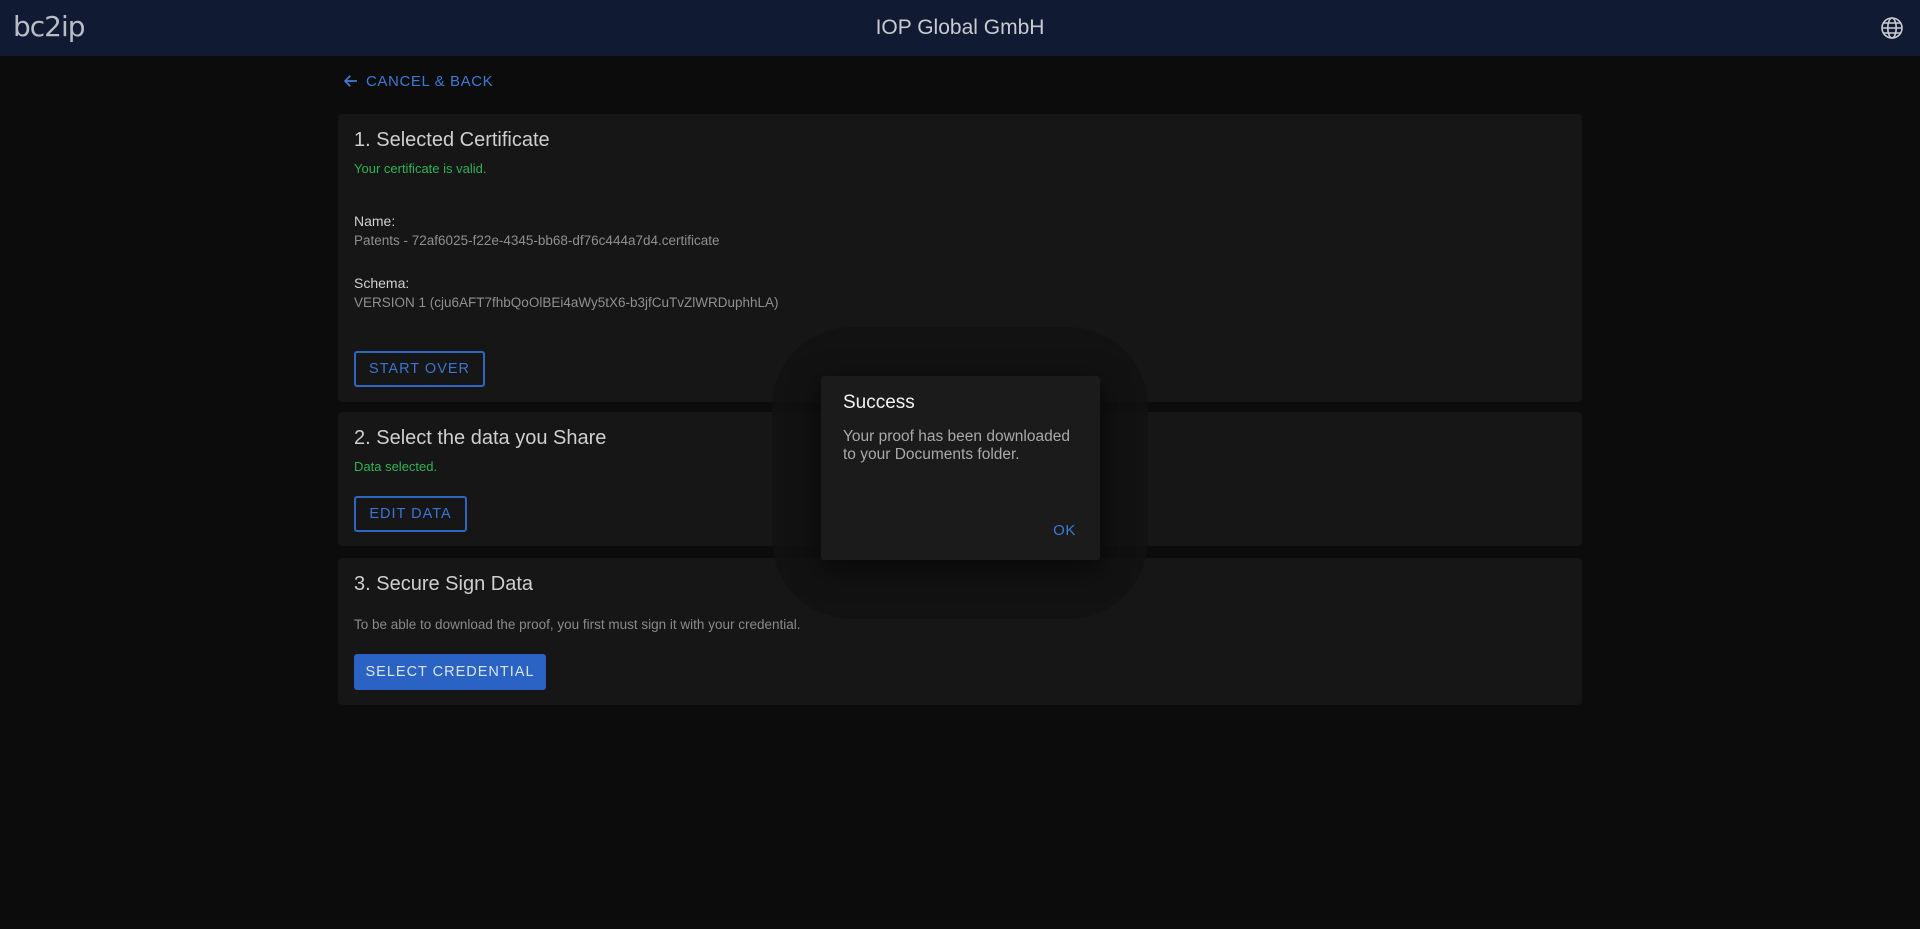  Describe the element at coordinates (430, 81) in the screenshot. I see `cancel-back-label: CANCEL & BACK` at that location.